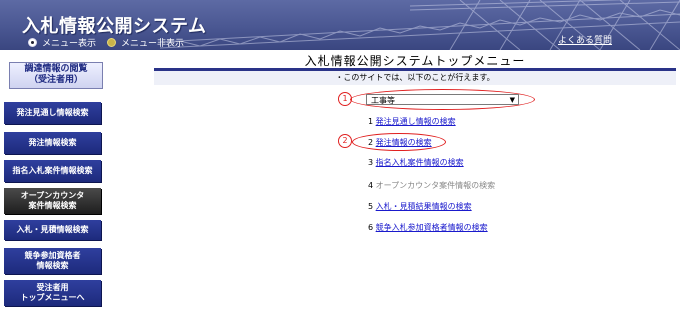 This screenshot has height=336, width=680. I want to click on menu-item-number: 2, so click(371, 142).